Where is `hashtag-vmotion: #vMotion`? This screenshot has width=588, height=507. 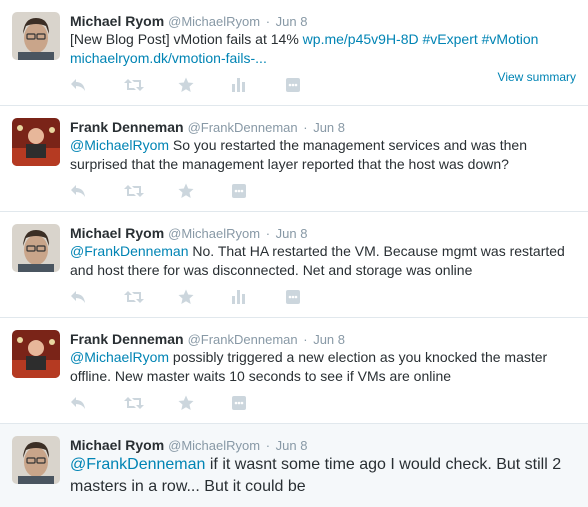 hashtag-vmotion: #vMotion is located at coordinates (508, 39).